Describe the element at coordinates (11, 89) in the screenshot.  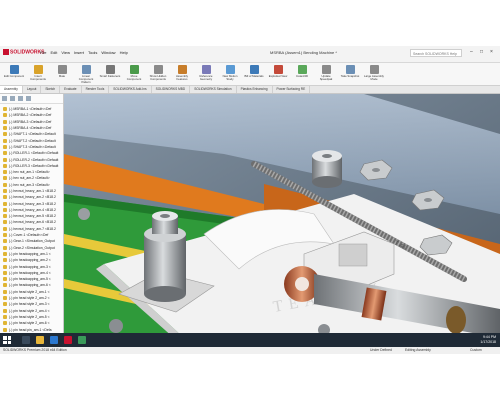
I see `command-tab-0: Assembly` at that location.